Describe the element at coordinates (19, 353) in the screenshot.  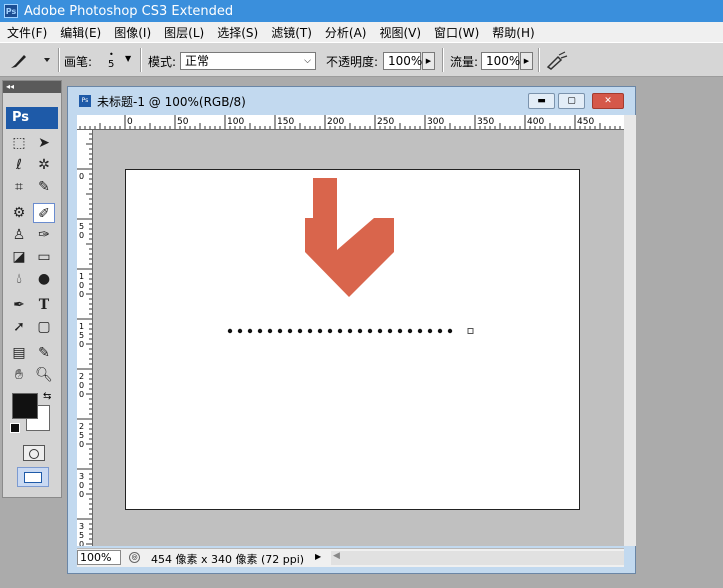
I see `notes-icon: ▤` at that location.